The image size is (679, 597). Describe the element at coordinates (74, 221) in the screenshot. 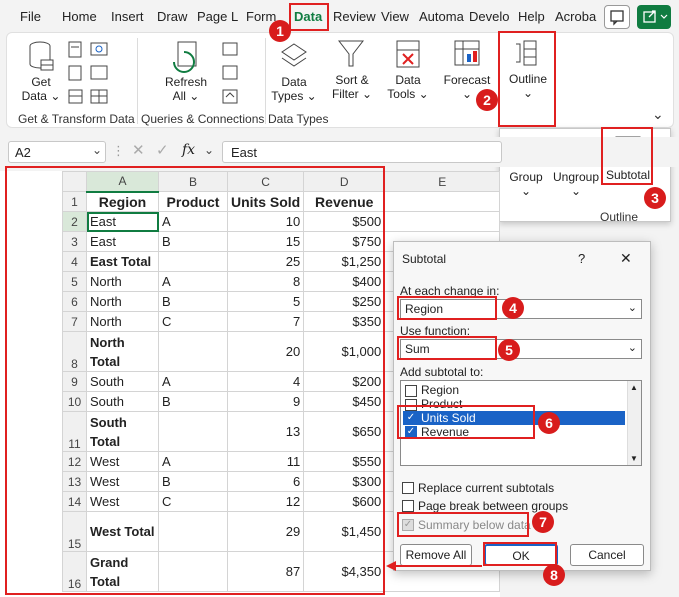

I see `row-header: 2` at that location.